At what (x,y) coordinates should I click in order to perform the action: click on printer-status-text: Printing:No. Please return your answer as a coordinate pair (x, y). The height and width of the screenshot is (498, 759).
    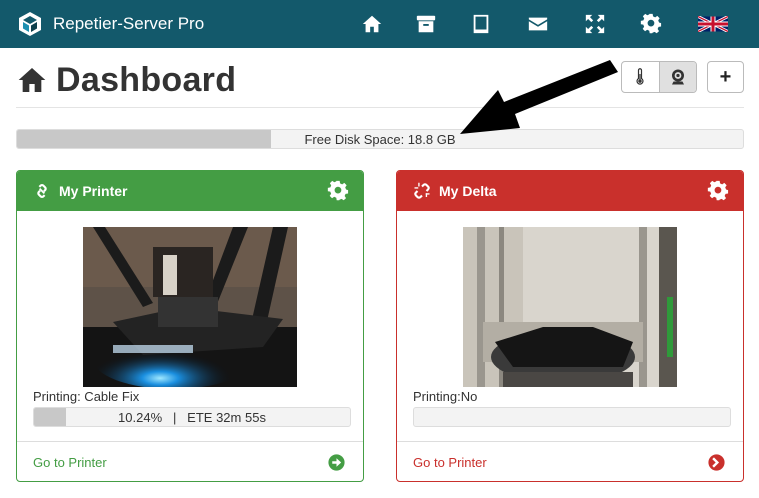
    Looking at the image, I should click on (445, 396).